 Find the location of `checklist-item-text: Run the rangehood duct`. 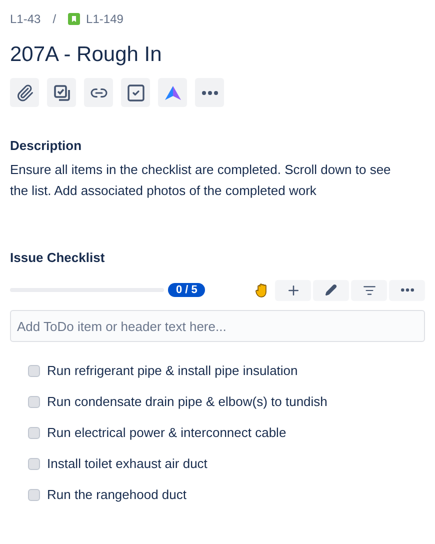

checklist-item-text: Run the rangehood duct is located at coordinates (116, 495).